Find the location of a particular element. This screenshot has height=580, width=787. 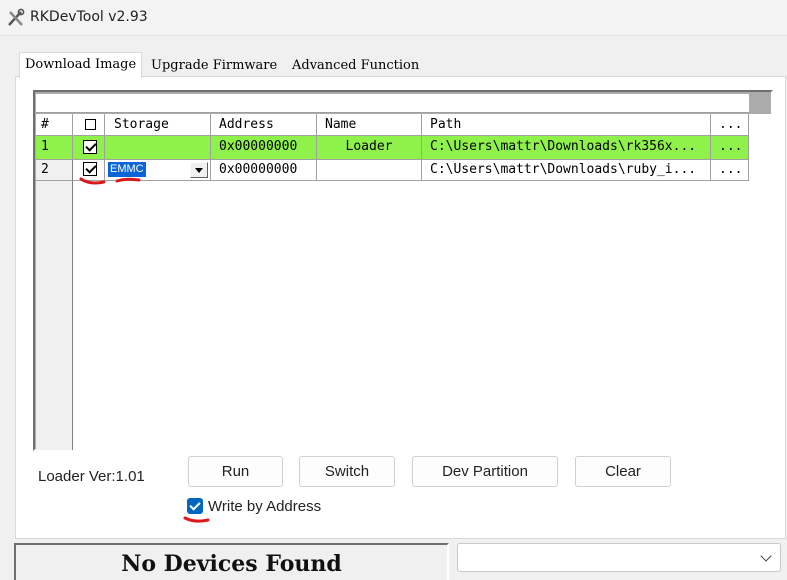

grid-index-column is located at coordinates (54, 315).